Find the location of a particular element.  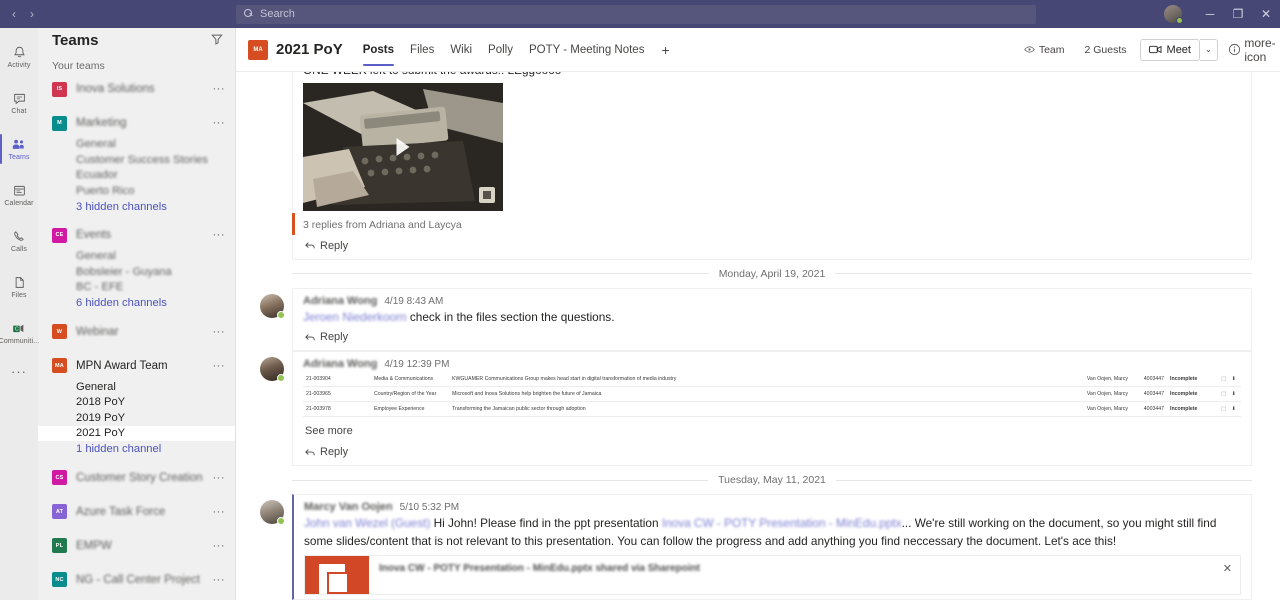

team-row: CE Events ··· is located at coordinates (136, 235).